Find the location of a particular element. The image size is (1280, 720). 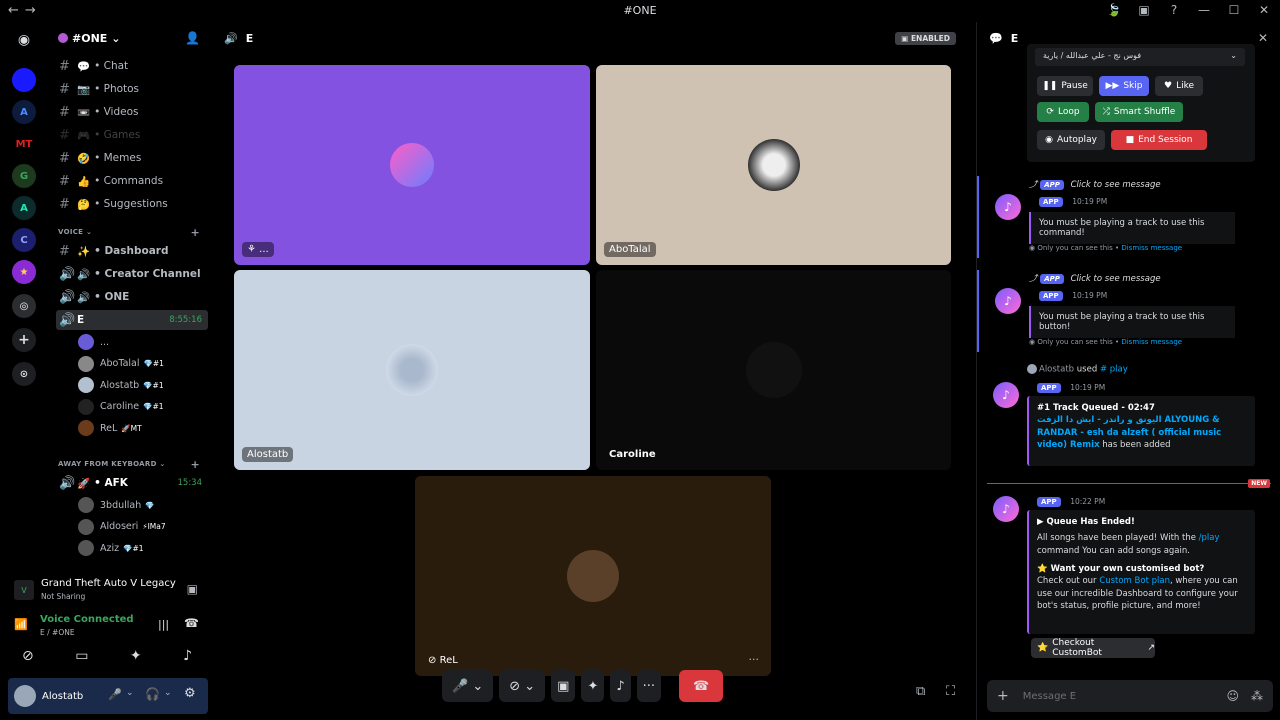

autoplay-button: ◉ Autoplay is located at coordinates (1071, 140).